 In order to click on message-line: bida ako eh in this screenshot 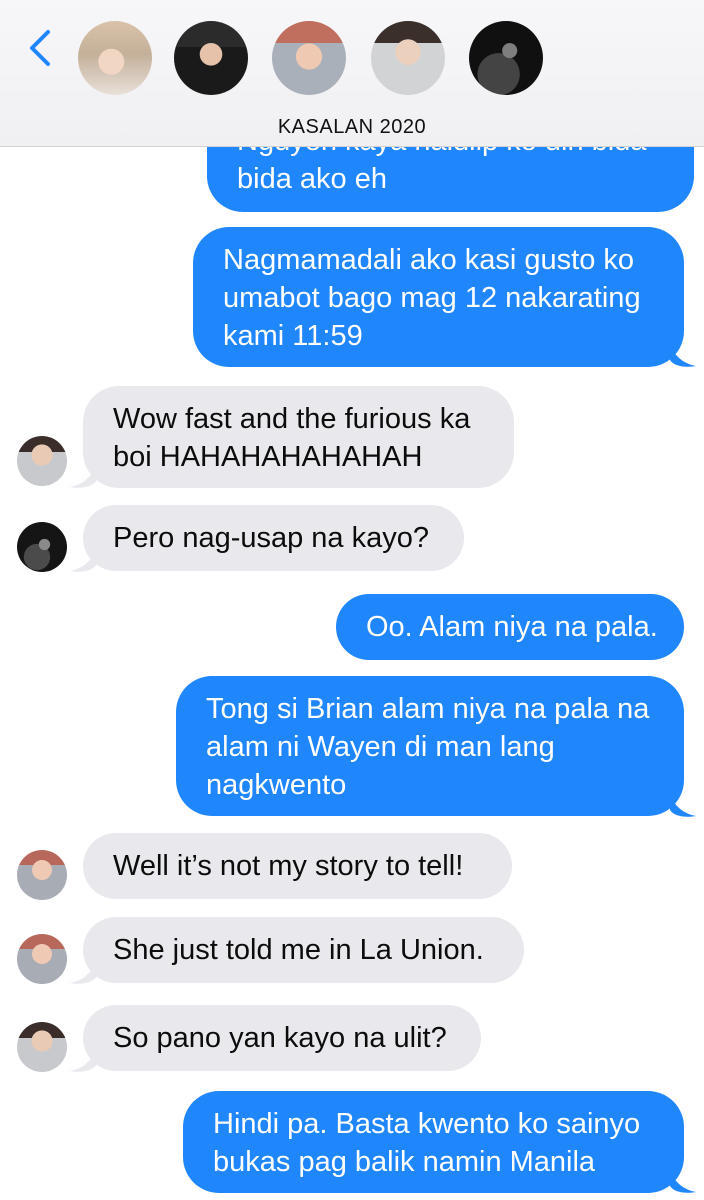, I will do `click(312, 179)`.